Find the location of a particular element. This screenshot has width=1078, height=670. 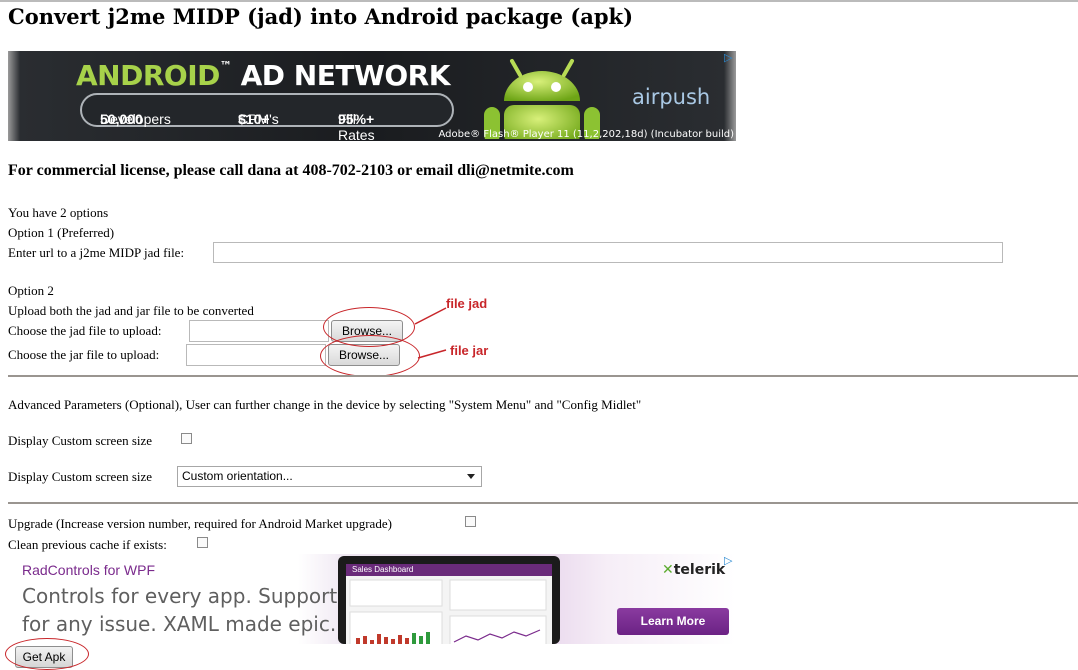

jad-url-input is located at coordinates (608, 252).